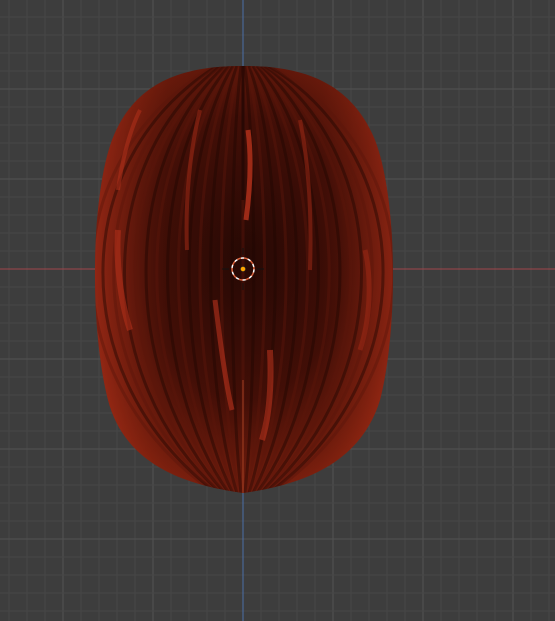 Image resolution: width=555 pixels, height=621 pixels. I want to click on object-origin-icon, so click(243, 269).